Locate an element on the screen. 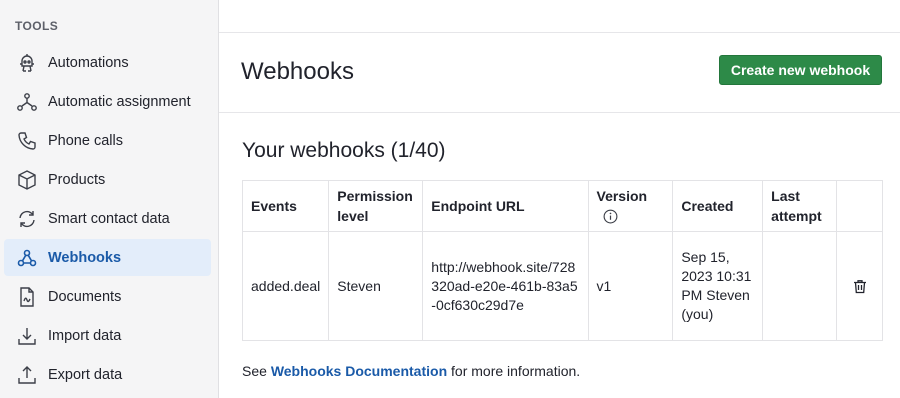 This screenshot has height=398, width=900. robot-icon is located at coordinates (27, 63).